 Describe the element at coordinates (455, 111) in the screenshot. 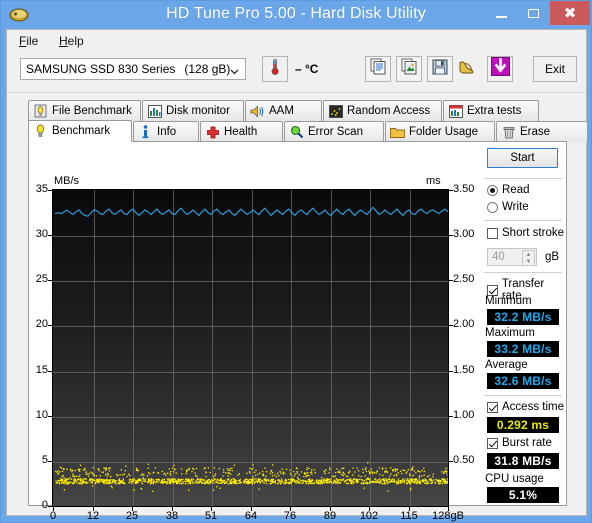

I see `extra-tests-icon` at that location.